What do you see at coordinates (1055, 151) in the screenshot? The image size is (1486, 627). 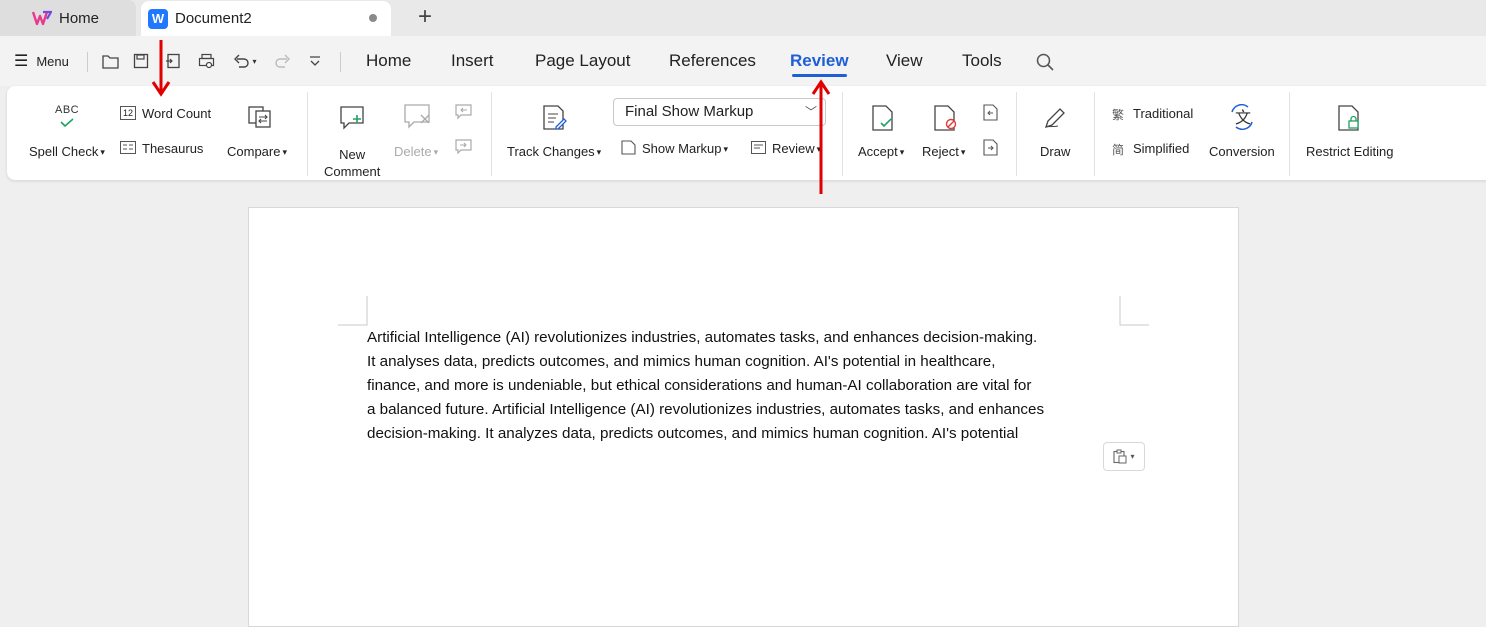 I see `draw-button: Draw` at bounding box center [1055, 151].